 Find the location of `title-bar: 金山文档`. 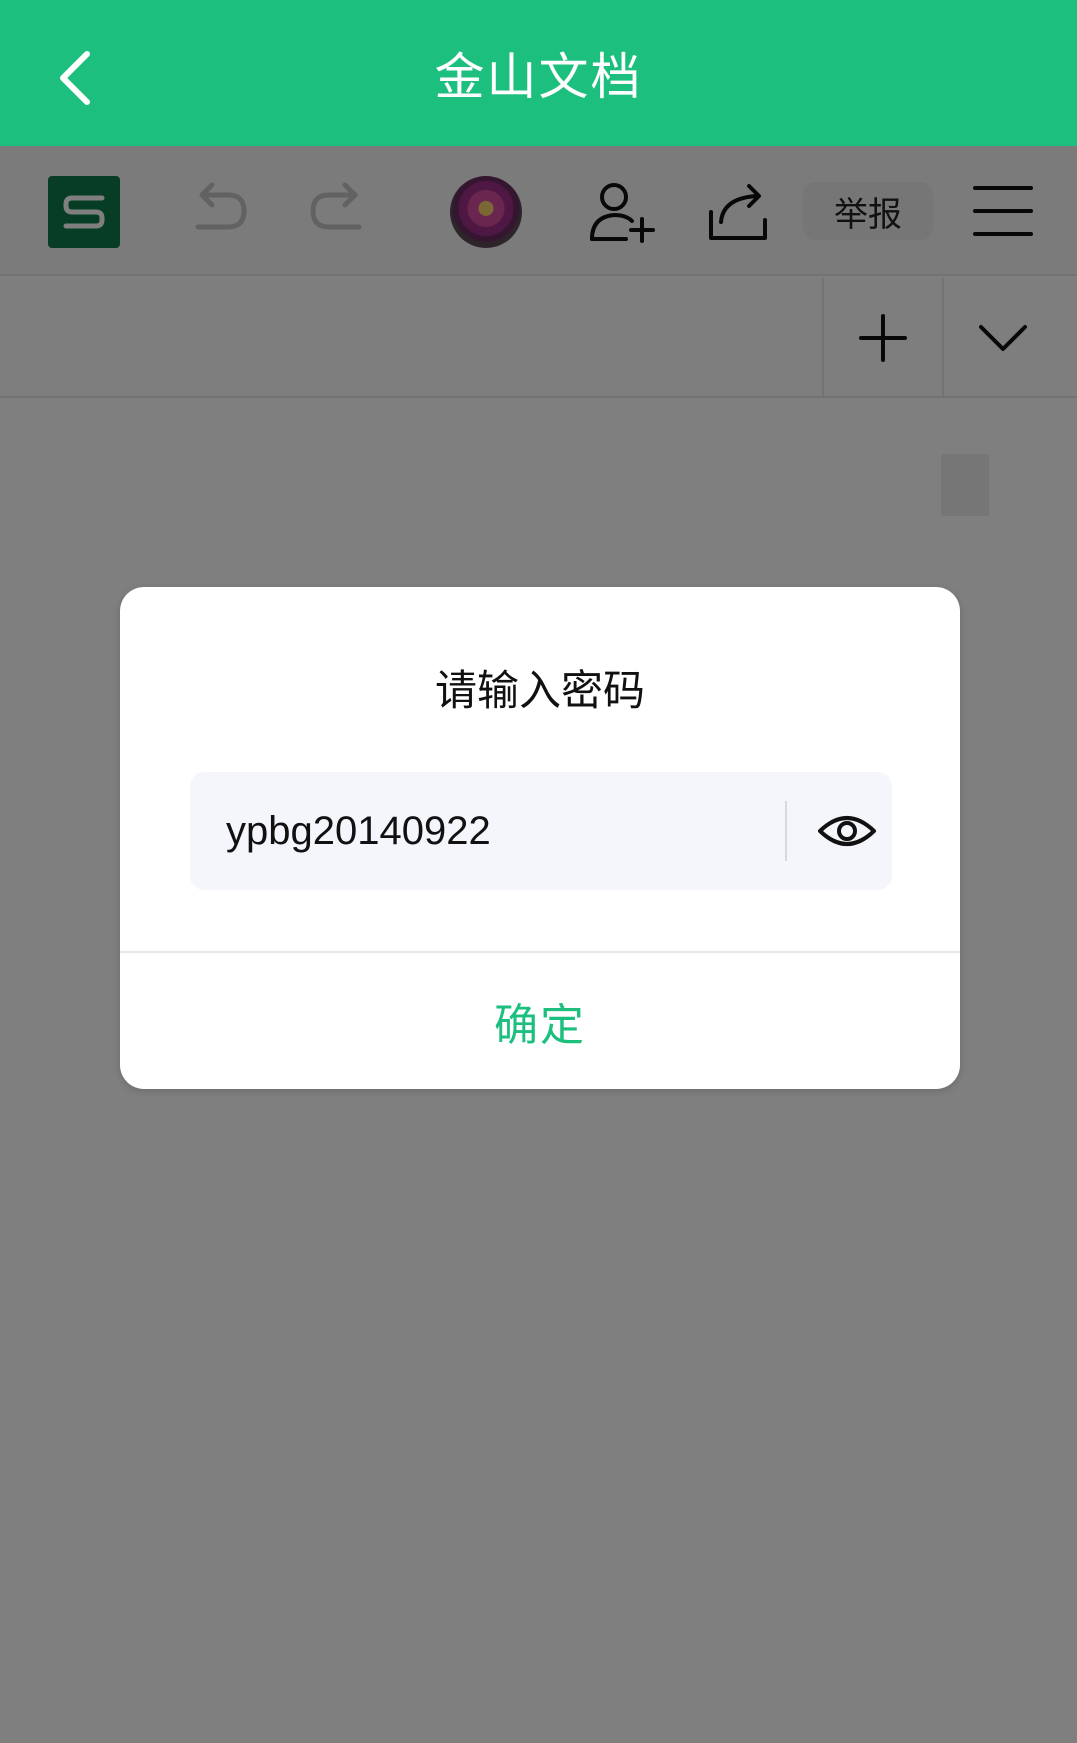

title-bar: 金山文档 is located at coordinates (538, 73).